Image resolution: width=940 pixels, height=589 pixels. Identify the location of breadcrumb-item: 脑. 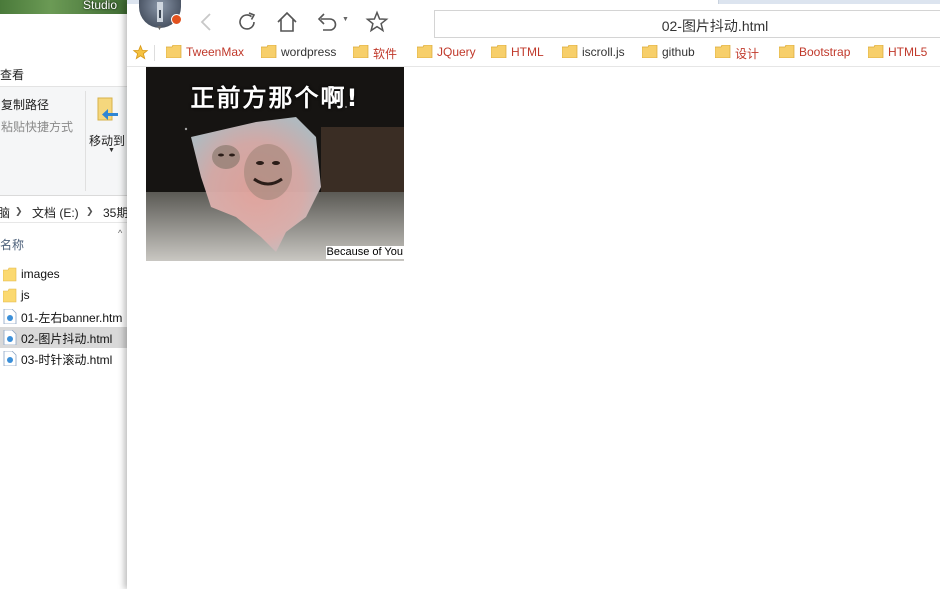
(5, 212).